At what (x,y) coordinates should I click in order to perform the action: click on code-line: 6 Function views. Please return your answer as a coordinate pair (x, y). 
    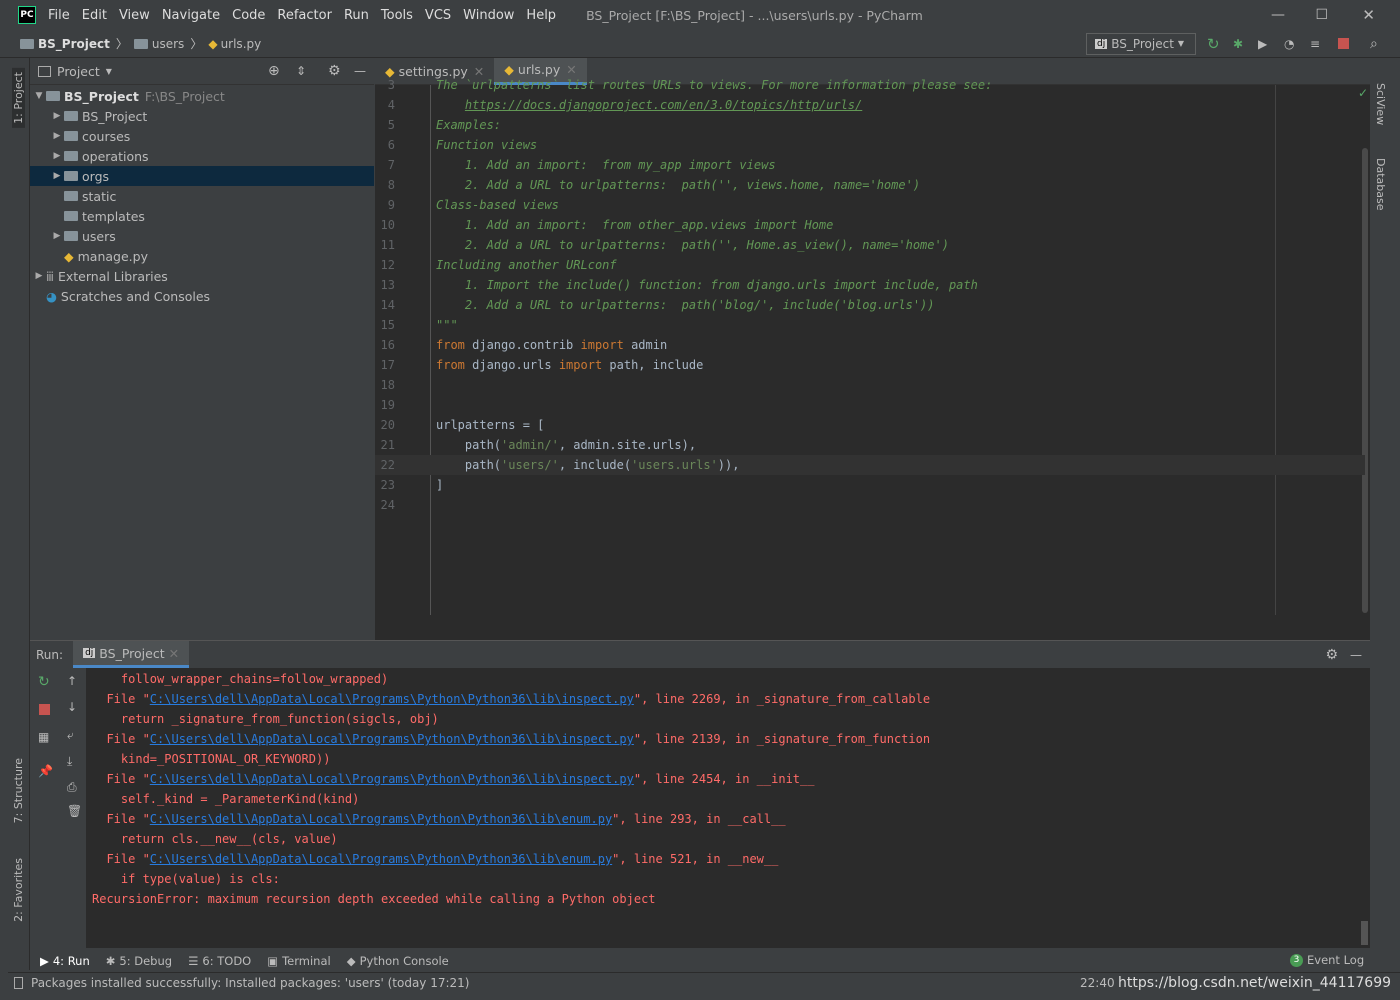
    Looking at the image, I should click on (870, 145).